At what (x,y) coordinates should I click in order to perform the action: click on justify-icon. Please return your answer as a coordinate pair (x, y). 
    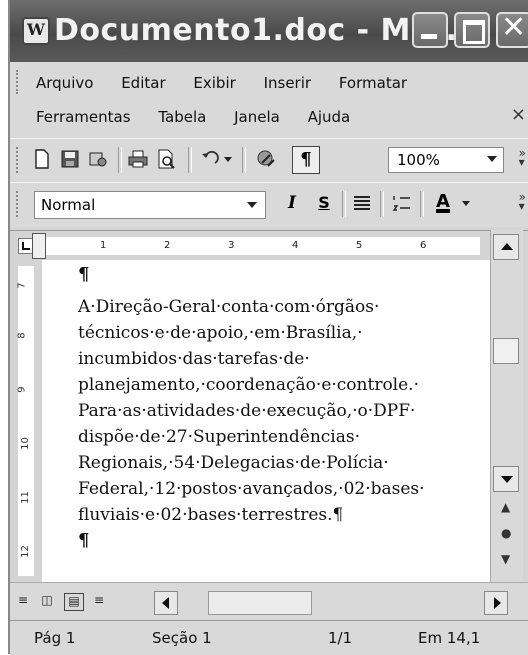
    Looking at the image, I should click on (362, 203).